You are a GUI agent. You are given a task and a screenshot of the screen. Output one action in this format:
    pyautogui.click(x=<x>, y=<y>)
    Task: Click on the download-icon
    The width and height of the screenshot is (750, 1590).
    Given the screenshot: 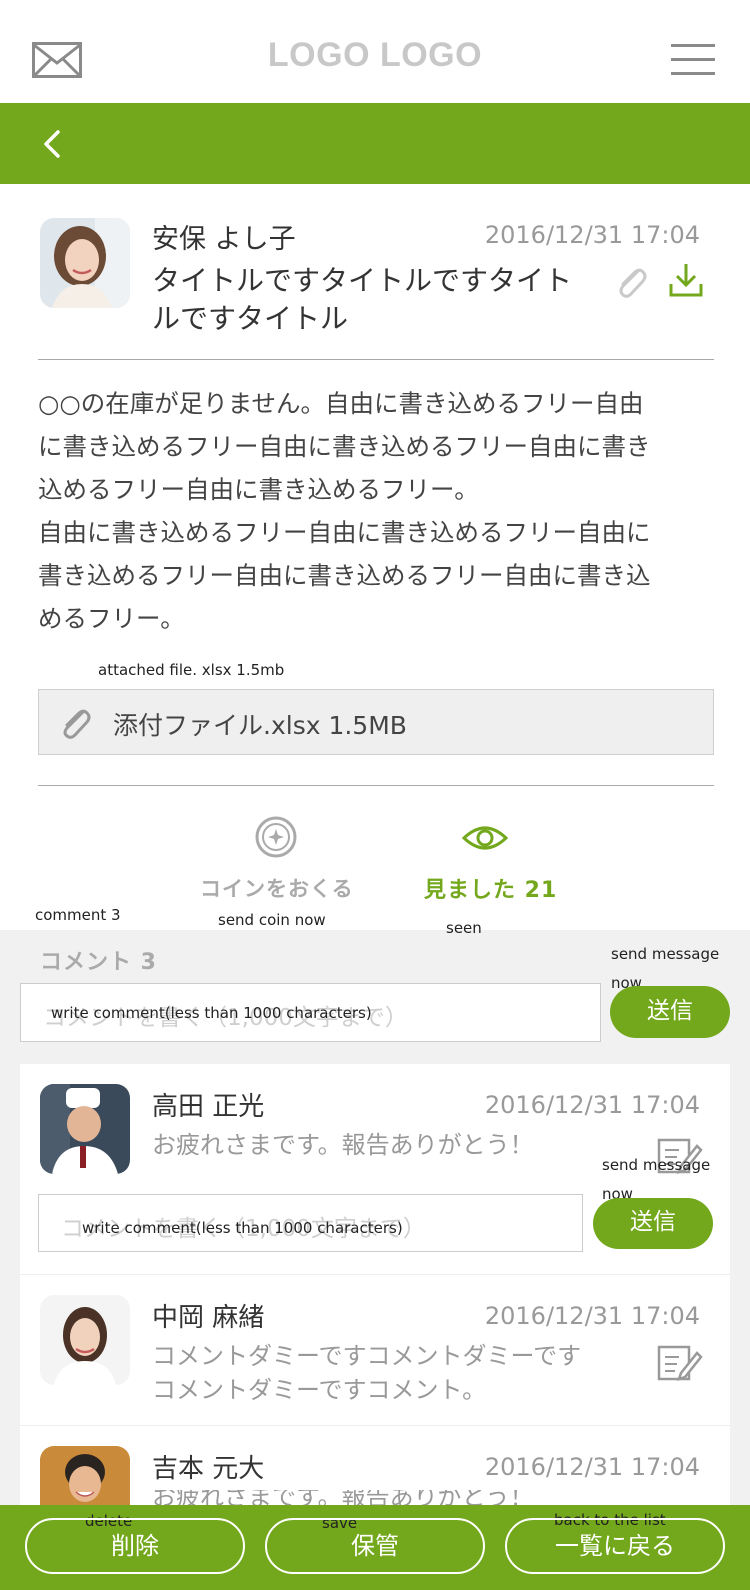 What is the action you would take?
    pyautogui.click(x=686, y=280)
    